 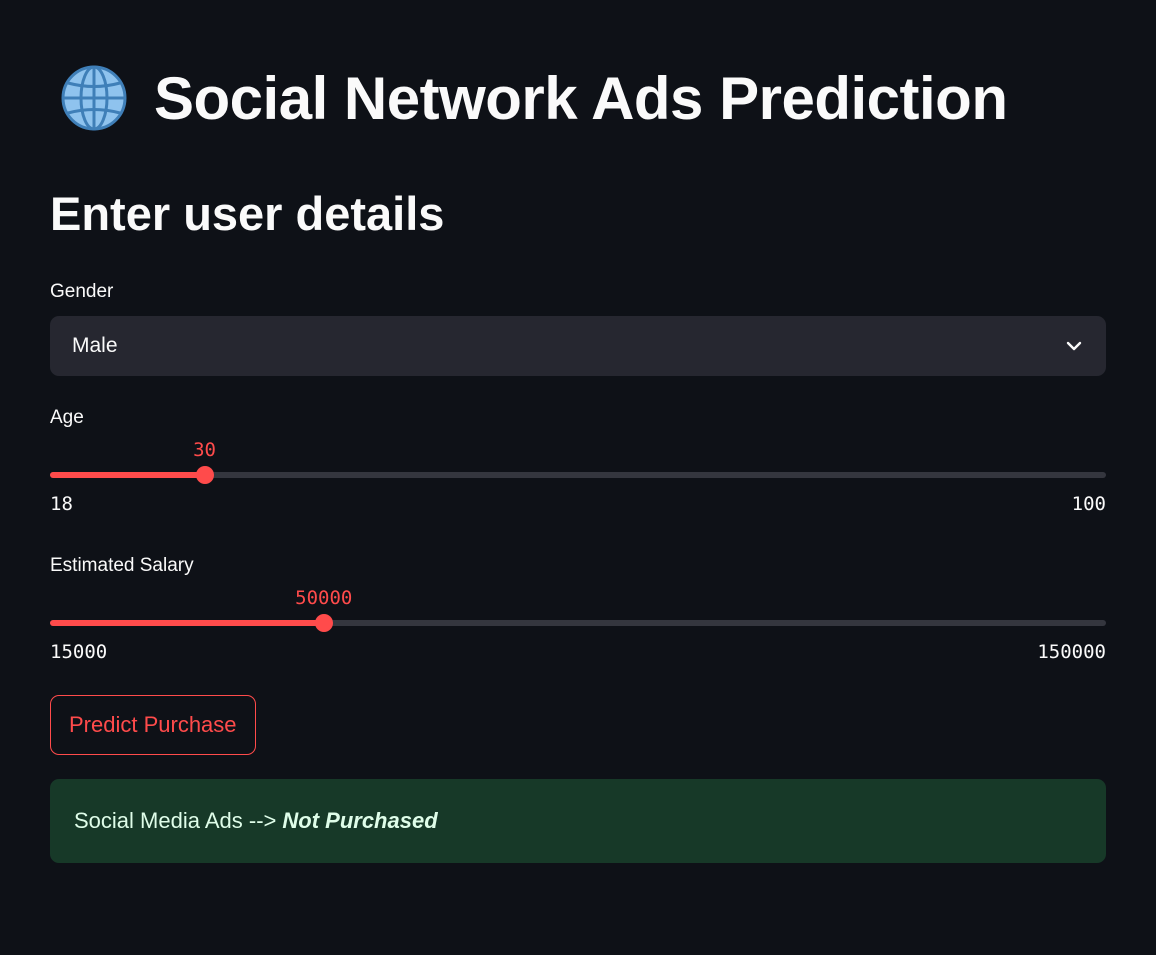 I want to click on gender-select-value: Male, so click(x=95, y=345).